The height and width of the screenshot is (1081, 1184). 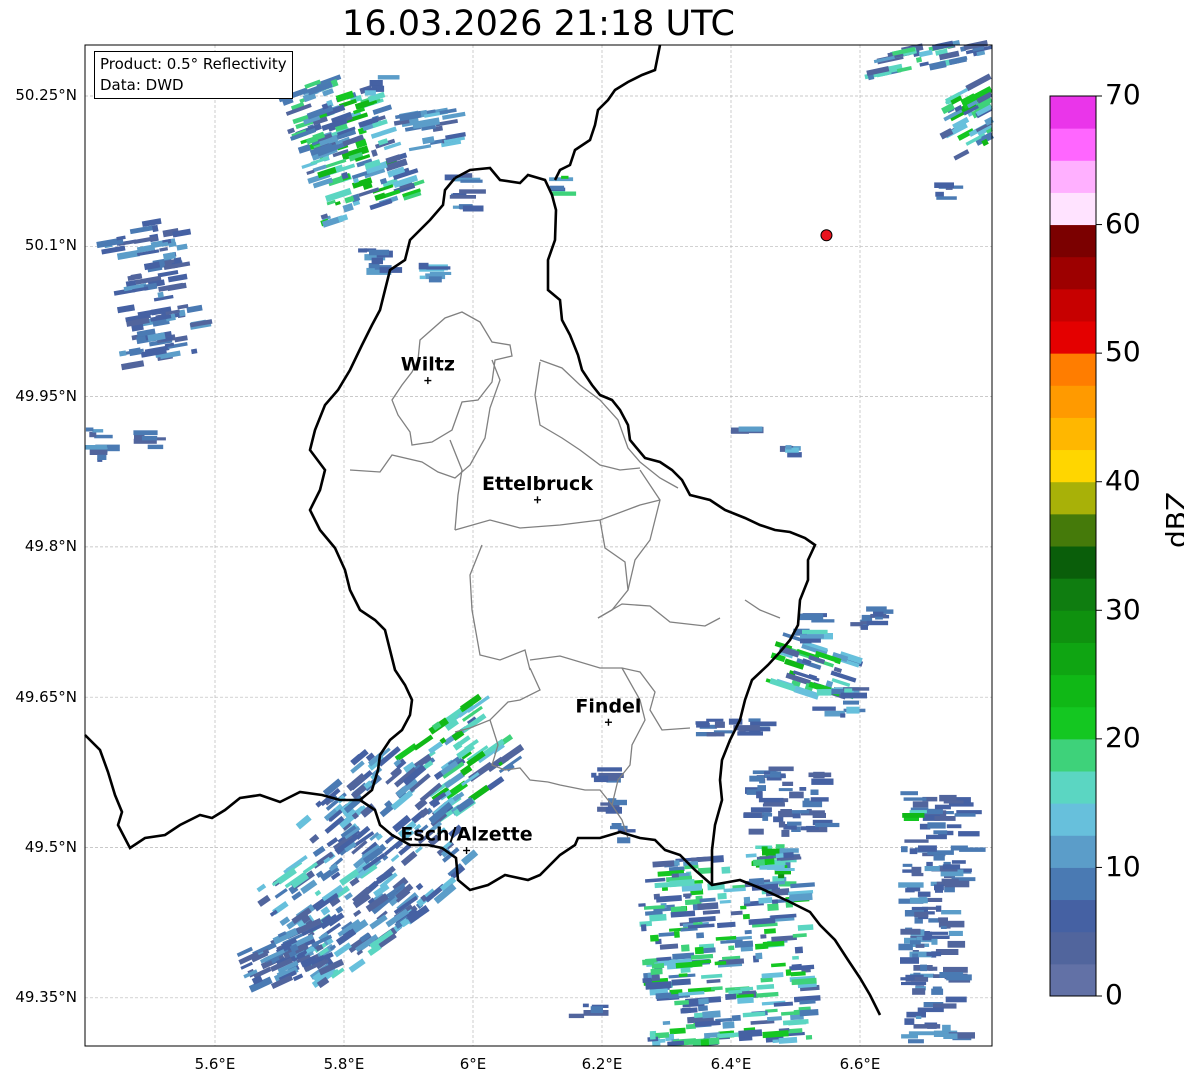 What do you see at coordinates (1172, 519) in the screenshot?
I see `colorbar-label: dBZ` at bounding box center [1172, 519].